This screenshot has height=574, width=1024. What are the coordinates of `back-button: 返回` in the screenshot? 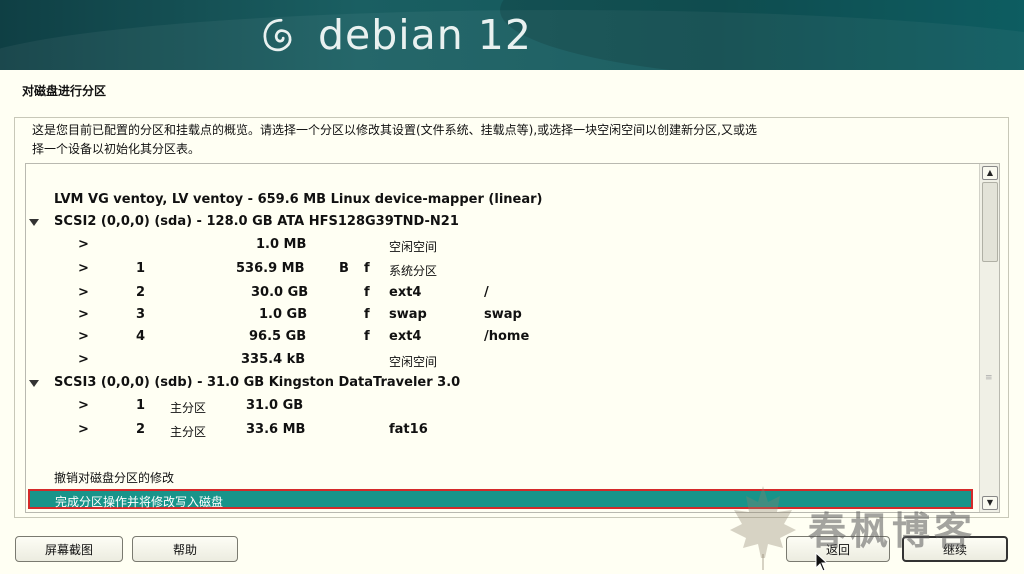 It's located at (838, 549).